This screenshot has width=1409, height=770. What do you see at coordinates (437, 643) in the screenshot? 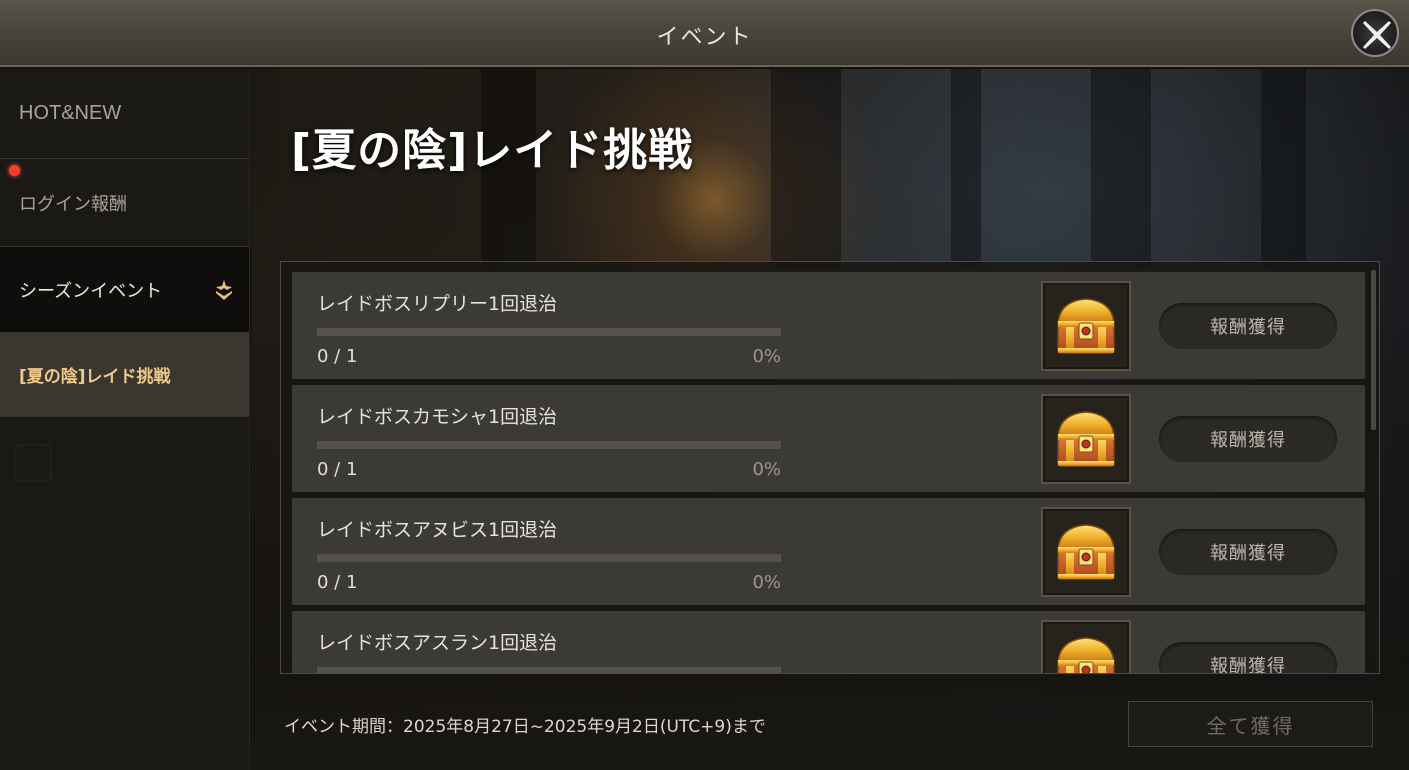
I see `mission-name: レイドボスアスラン1回退治` at bounding box center [437, 643].